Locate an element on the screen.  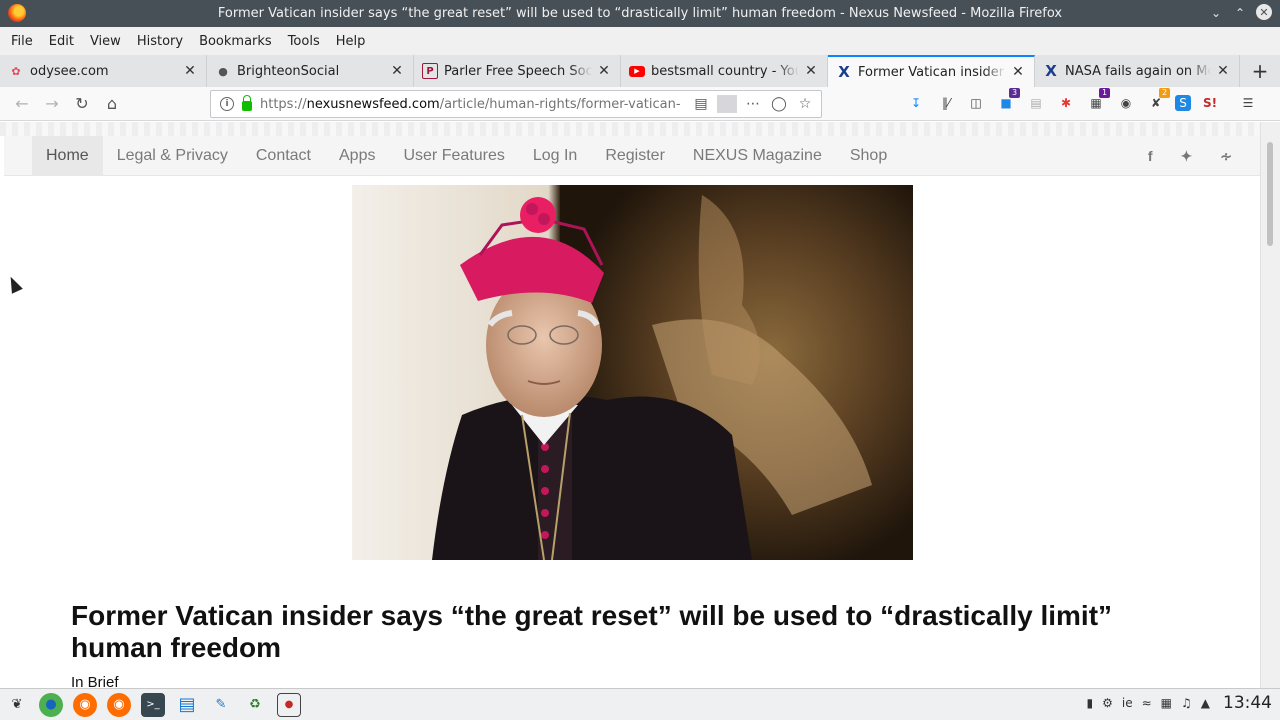
extension-badge: 1 is located at coordinates (1104, 93).